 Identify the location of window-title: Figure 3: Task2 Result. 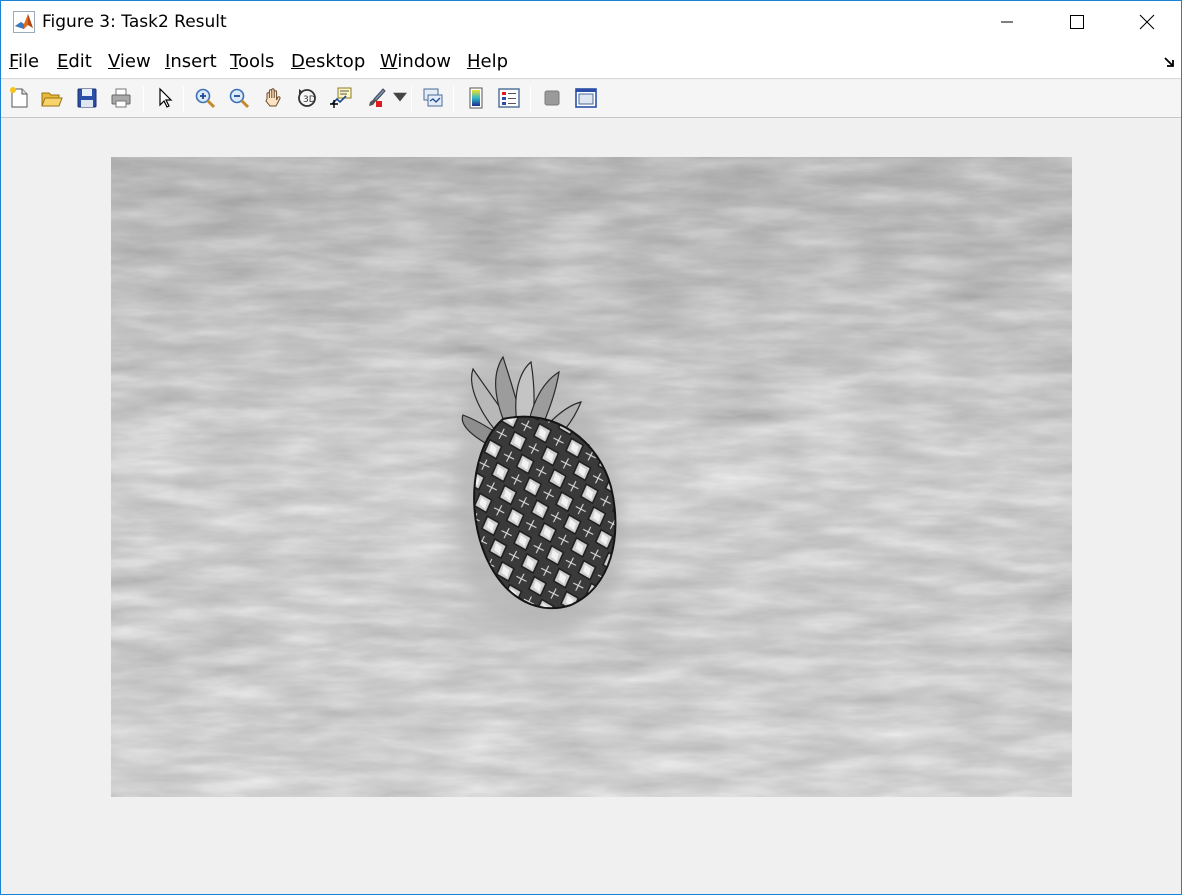
(134, 22).